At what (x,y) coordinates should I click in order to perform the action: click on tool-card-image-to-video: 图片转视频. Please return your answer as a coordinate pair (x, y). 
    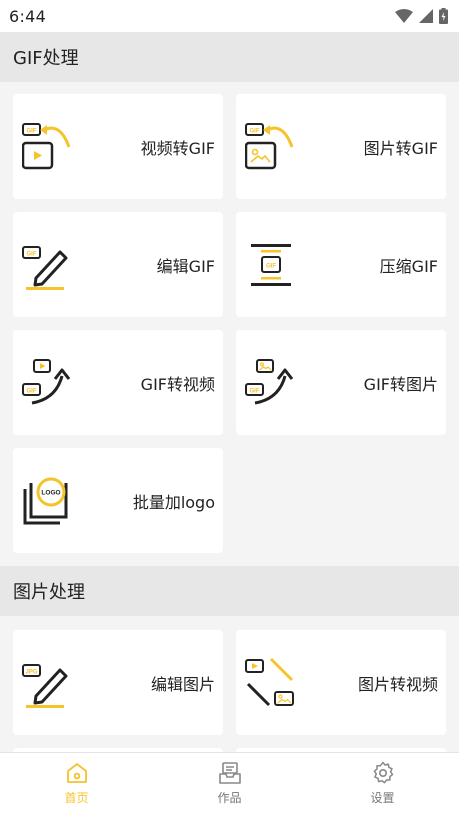
    Looking at the image, I should click on (341, 682).